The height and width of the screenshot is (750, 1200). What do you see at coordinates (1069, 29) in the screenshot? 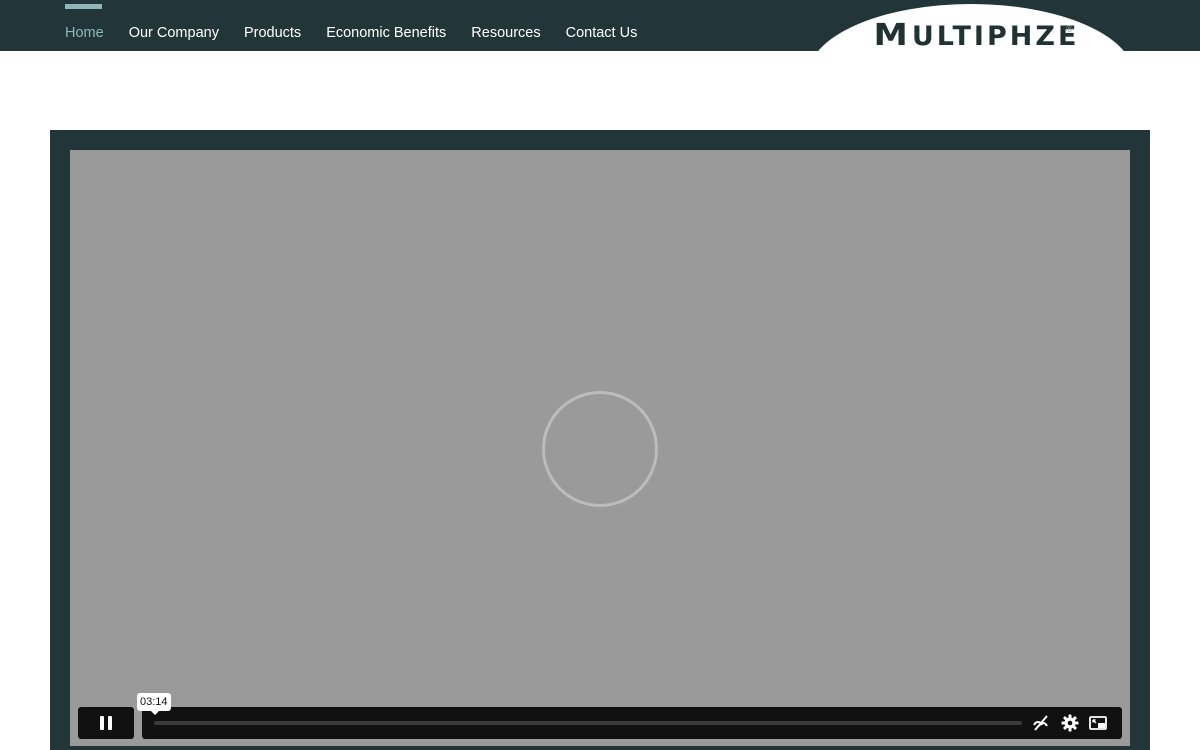
I see `registered-mark: ®` at bounding box center [1069, 29].